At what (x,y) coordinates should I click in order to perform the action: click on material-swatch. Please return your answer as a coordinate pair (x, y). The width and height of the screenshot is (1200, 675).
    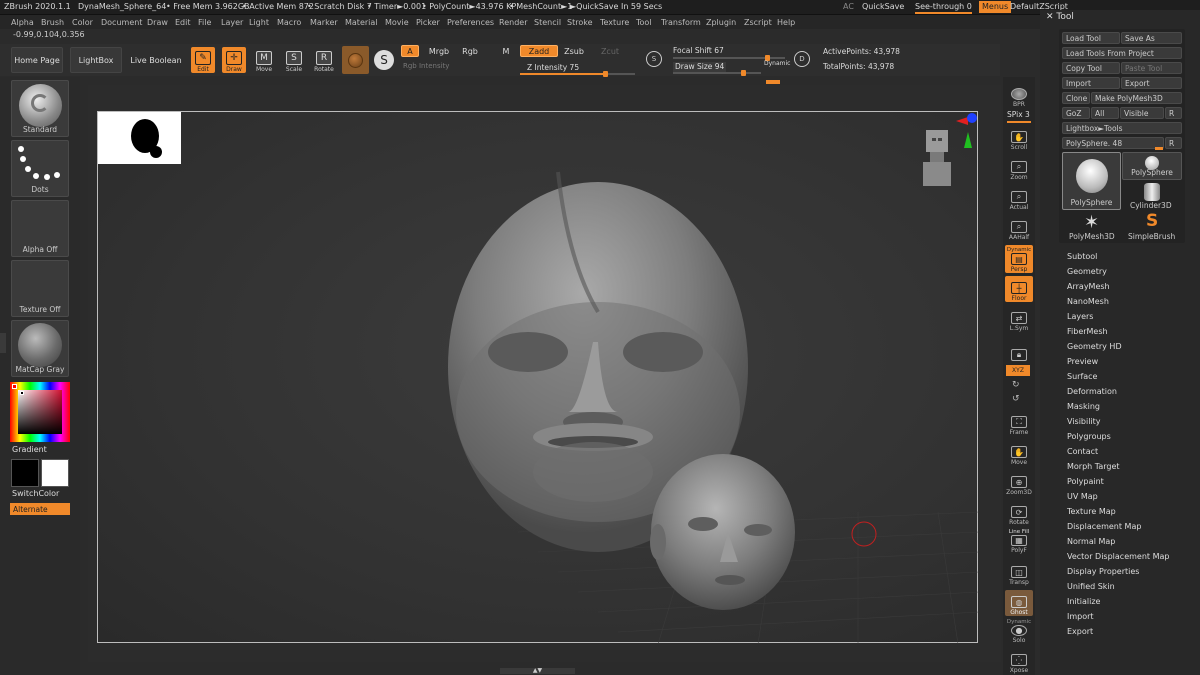
    Looking at the image, I should click on (355, 60).